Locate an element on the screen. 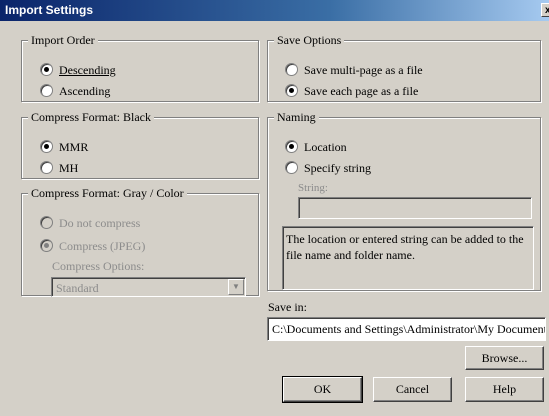 Image resolution: width=549 pixels, height=416 pixels. radio-do-not-compress-label: Do not compress is located at coordinates (100, 223).